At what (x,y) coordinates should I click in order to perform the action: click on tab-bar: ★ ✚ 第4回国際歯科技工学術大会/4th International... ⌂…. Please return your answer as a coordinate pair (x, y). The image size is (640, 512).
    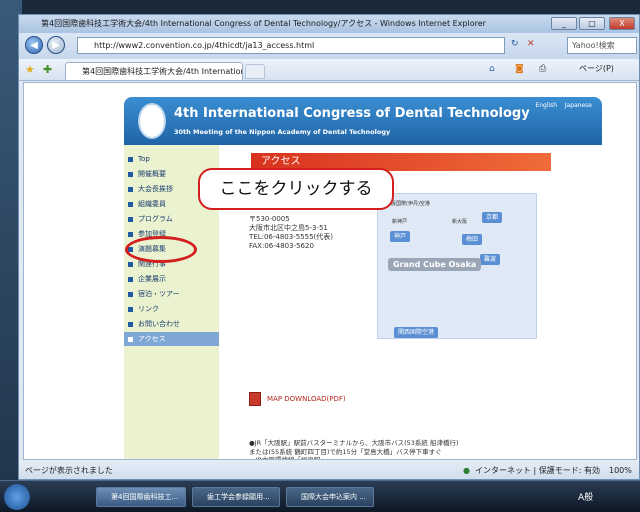
    Looking at the image, I should click on (329, 70).